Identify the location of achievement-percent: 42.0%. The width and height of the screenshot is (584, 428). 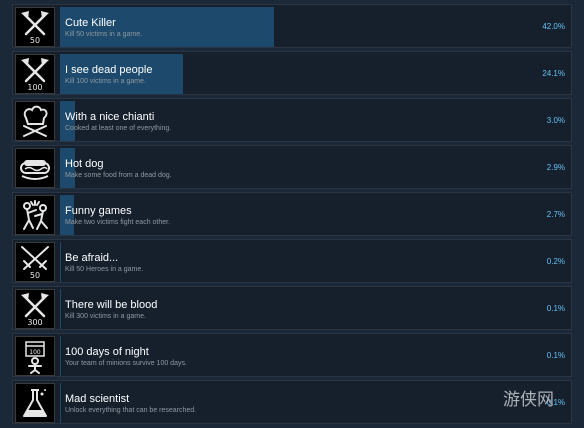
(553, 26).